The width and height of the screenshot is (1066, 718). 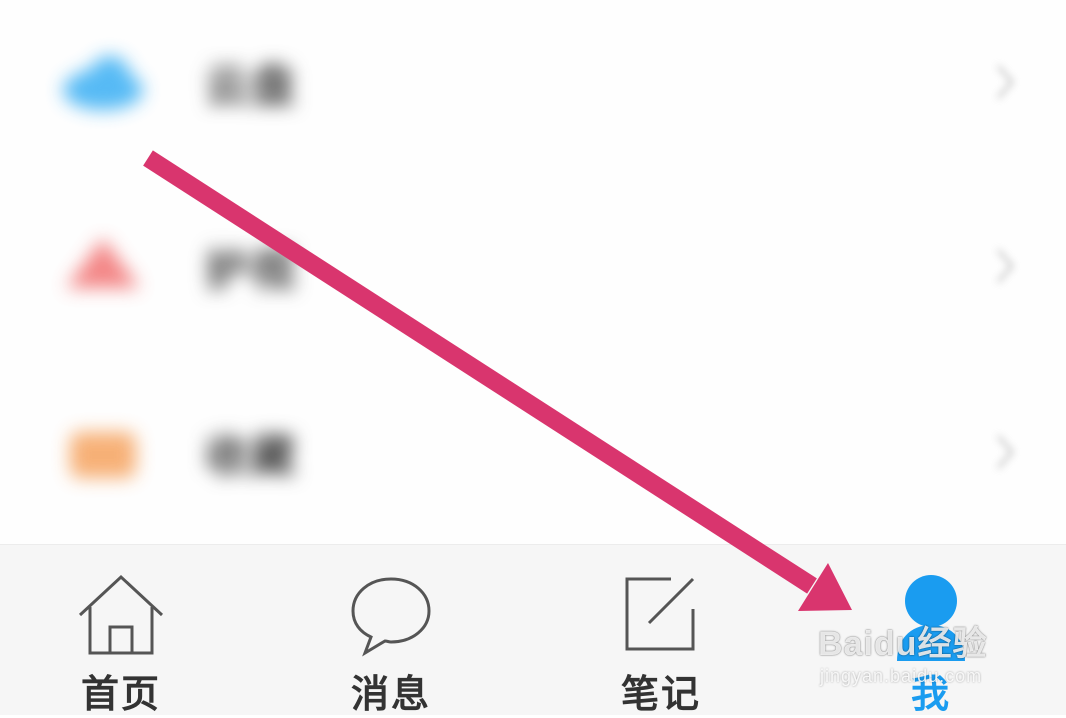 I want to click on tab-messages-label: 消息, so click(x=390, y=694).